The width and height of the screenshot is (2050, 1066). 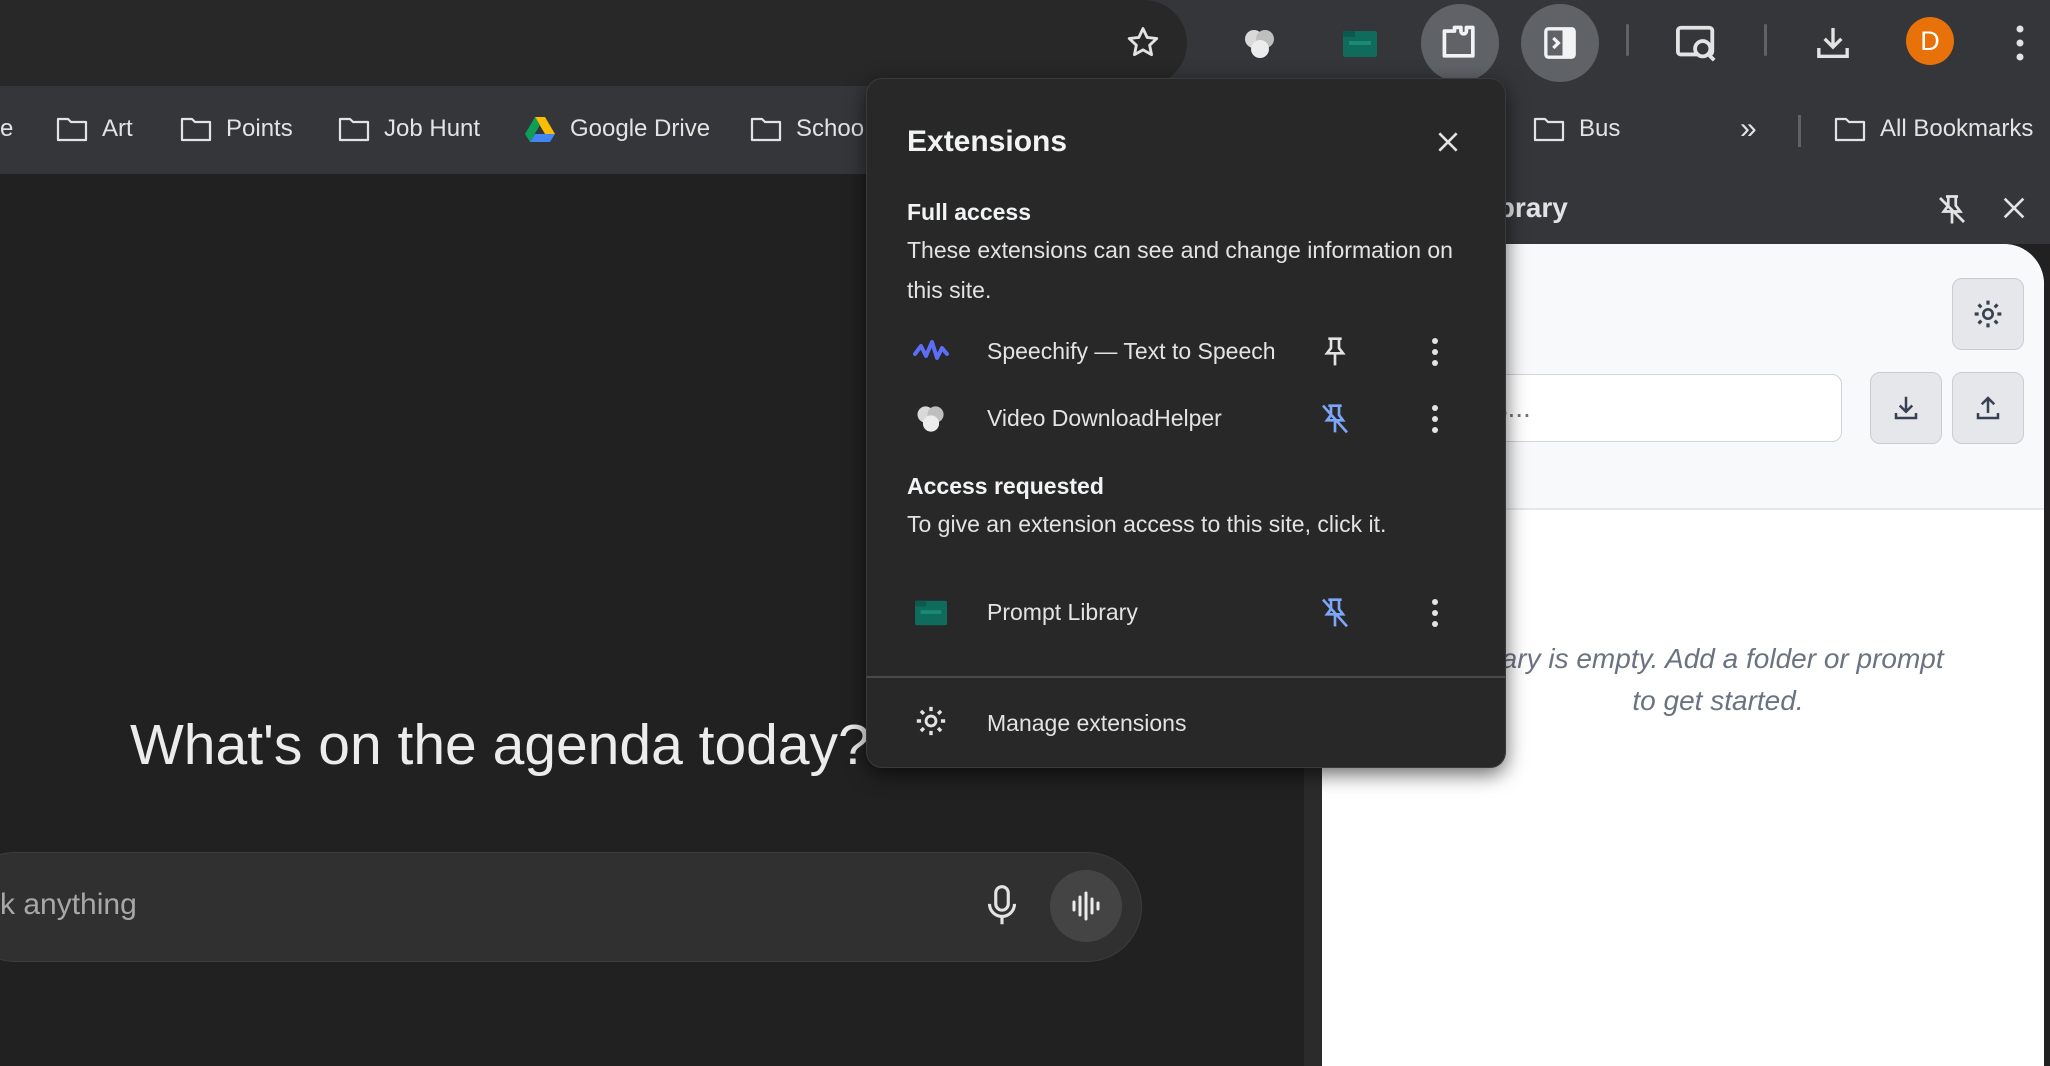 I want to click on manage-extensions-button: Manage extensions, so click(x=1186, y=723).